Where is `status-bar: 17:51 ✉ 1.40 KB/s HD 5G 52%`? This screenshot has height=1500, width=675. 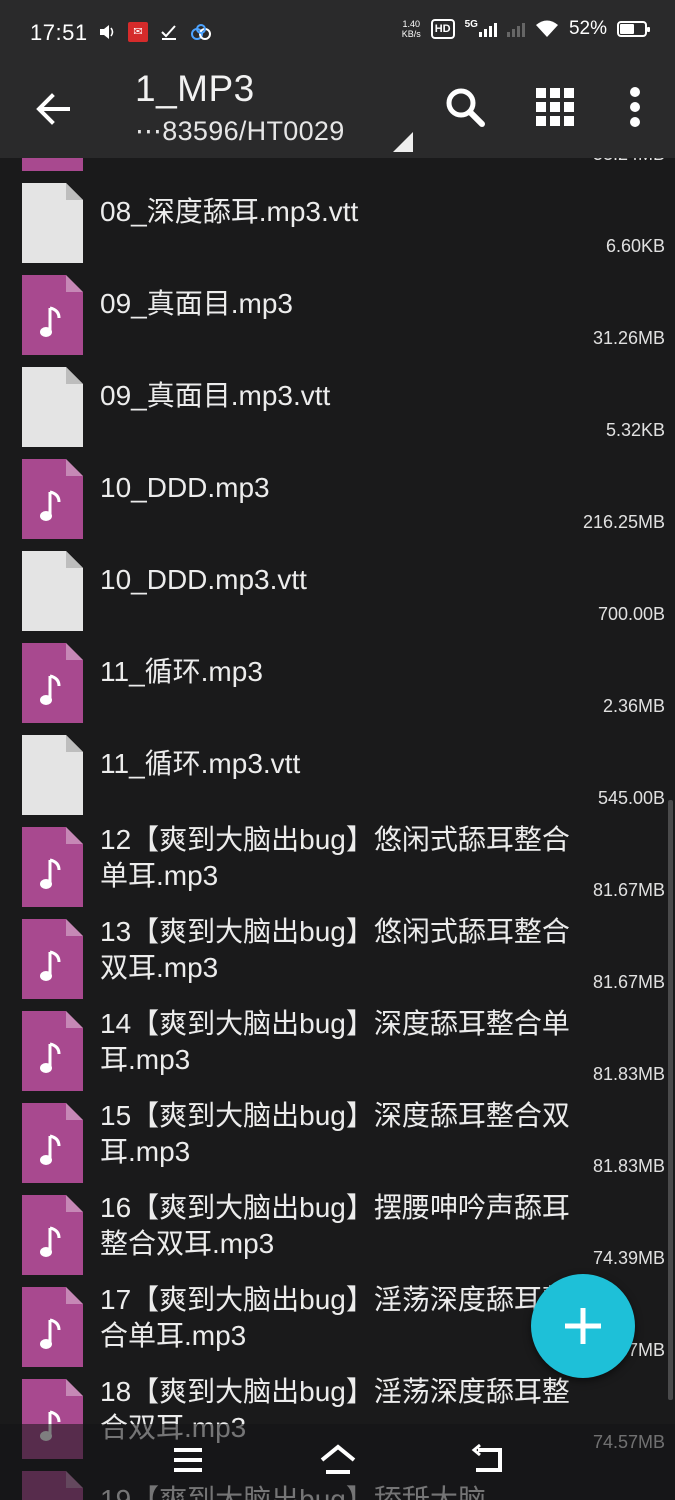 status-bar: 17:51 ✉ 1.40 KB/s HD 5G 52% is located at coordinates (337, 33).